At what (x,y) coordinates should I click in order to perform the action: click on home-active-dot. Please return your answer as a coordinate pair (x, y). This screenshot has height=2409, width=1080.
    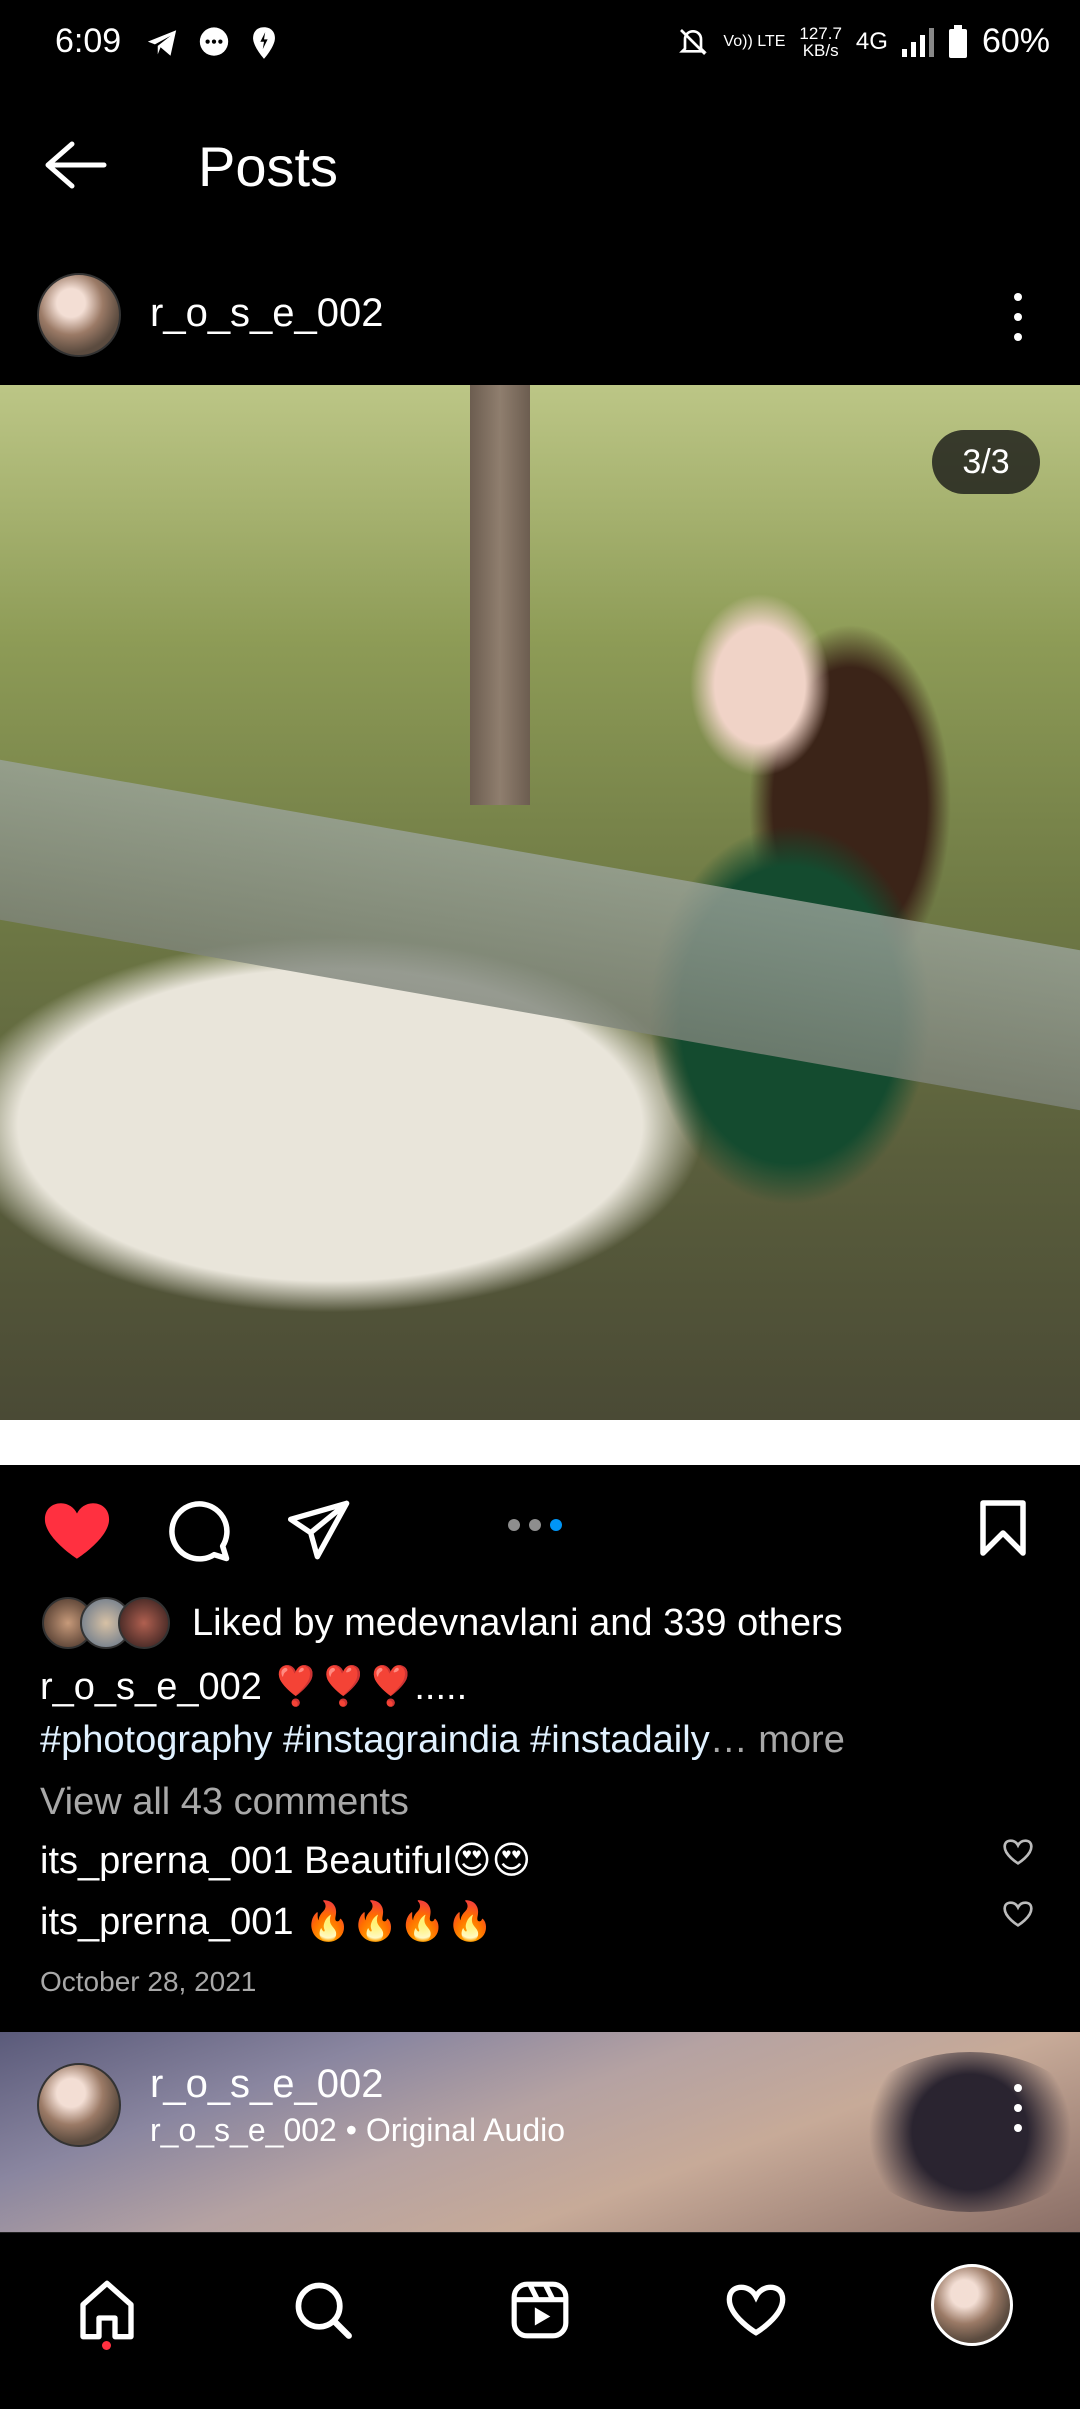
    Looking at the image, I should click on (106, 2345).